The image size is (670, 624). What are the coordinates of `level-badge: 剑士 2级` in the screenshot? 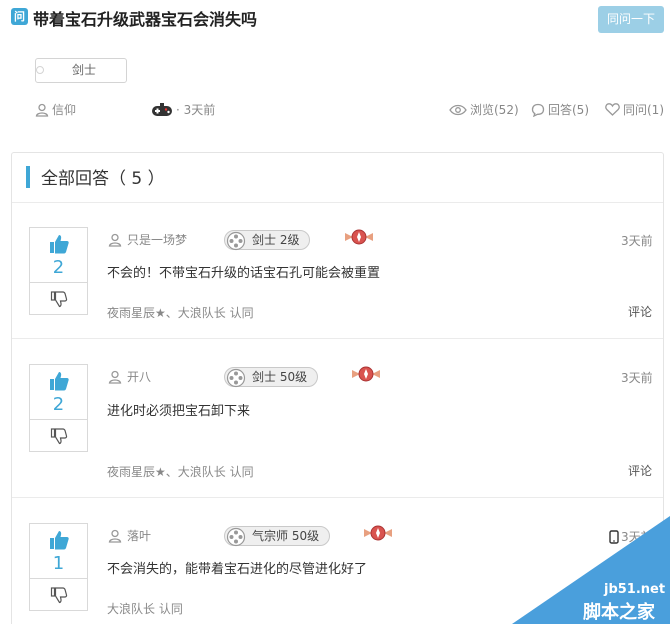 It's located at (267, 240).